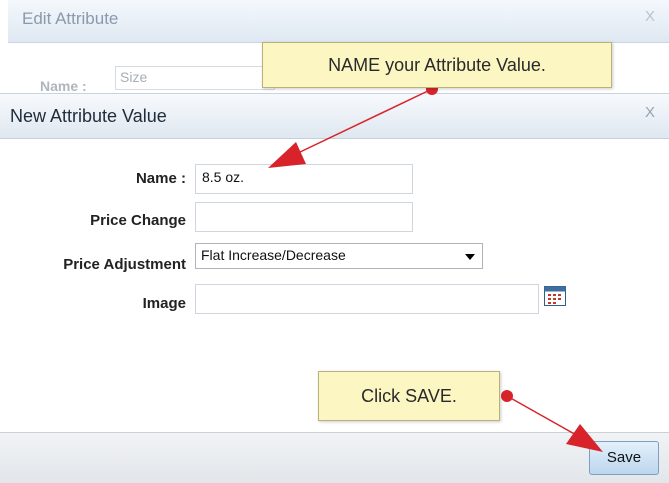 The height and width of the screenshot is (483, 669). Describe the element at coordinates (409, 396) in the screenshot. I see `save-callout: Click SAVE.` at that location.